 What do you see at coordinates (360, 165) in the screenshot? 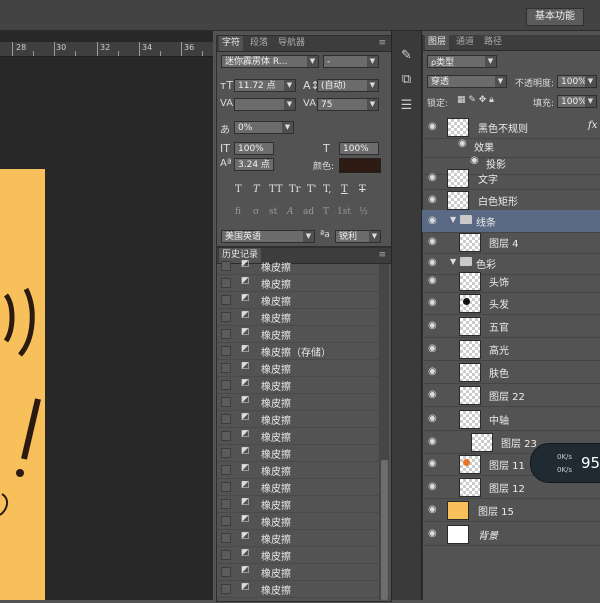
I see `text-color-swatch` at bounding box center [360, 165].